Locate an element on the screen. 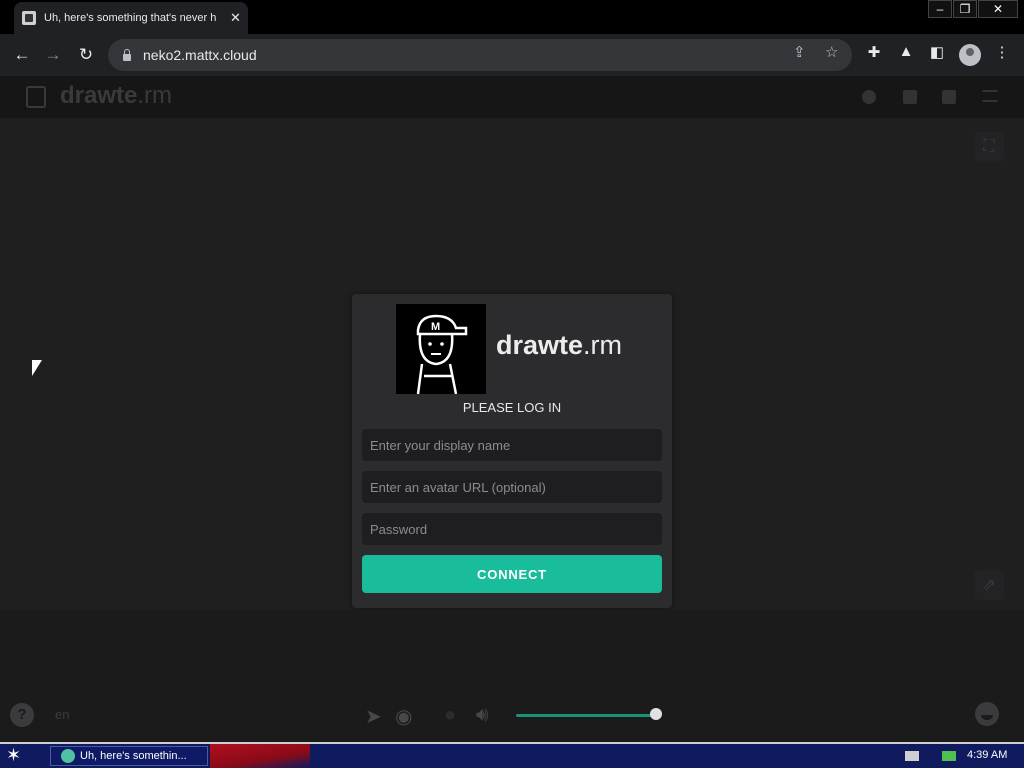 The width and height of the screenshot is (1024, 768). network-tray-icon is located at coordinates (949, 756).